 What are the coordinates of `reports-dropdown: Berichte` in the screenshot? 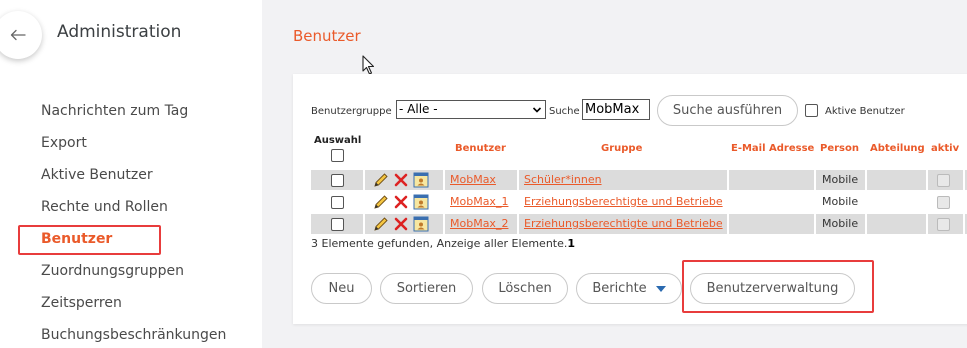 It's located at (629, 288).